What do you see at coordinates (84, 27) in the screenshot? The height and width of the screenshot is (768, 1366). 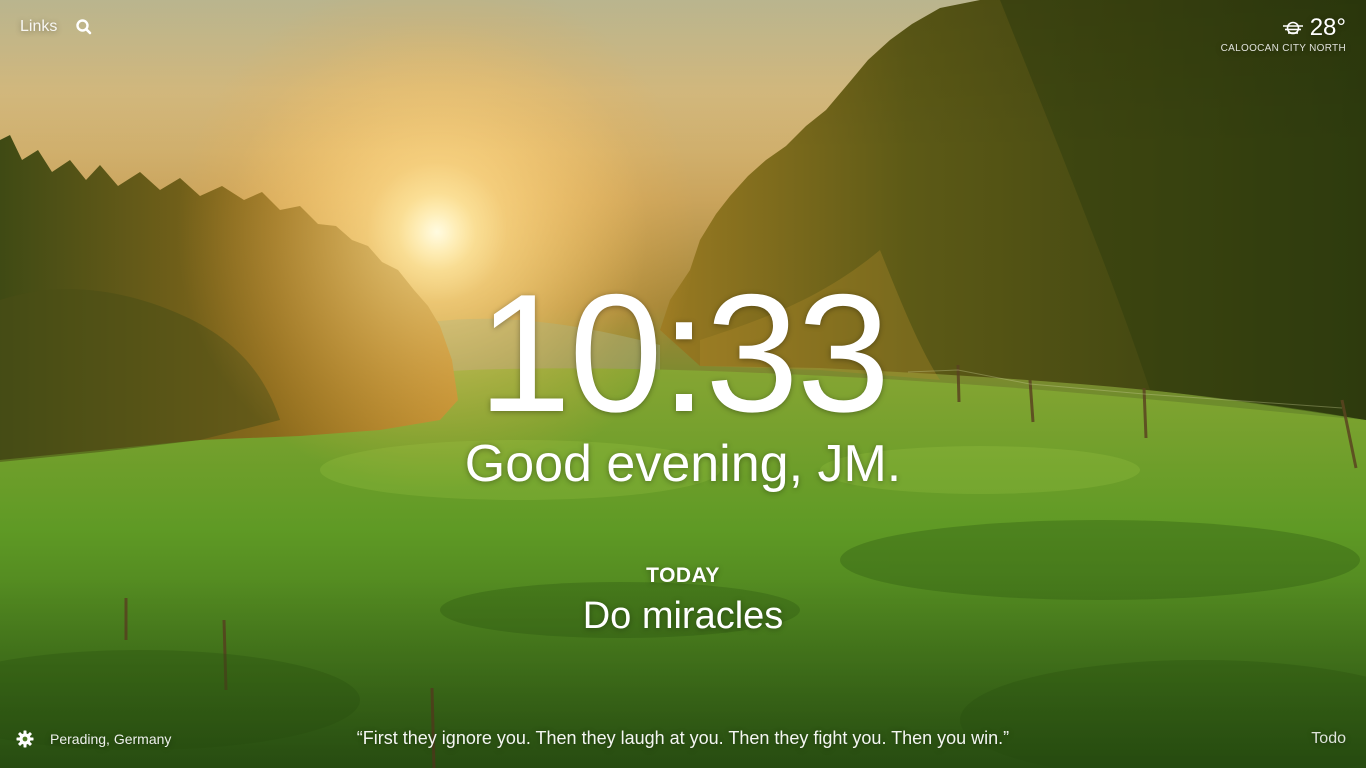 I see `search-icon` at bounding box center [84, 27].